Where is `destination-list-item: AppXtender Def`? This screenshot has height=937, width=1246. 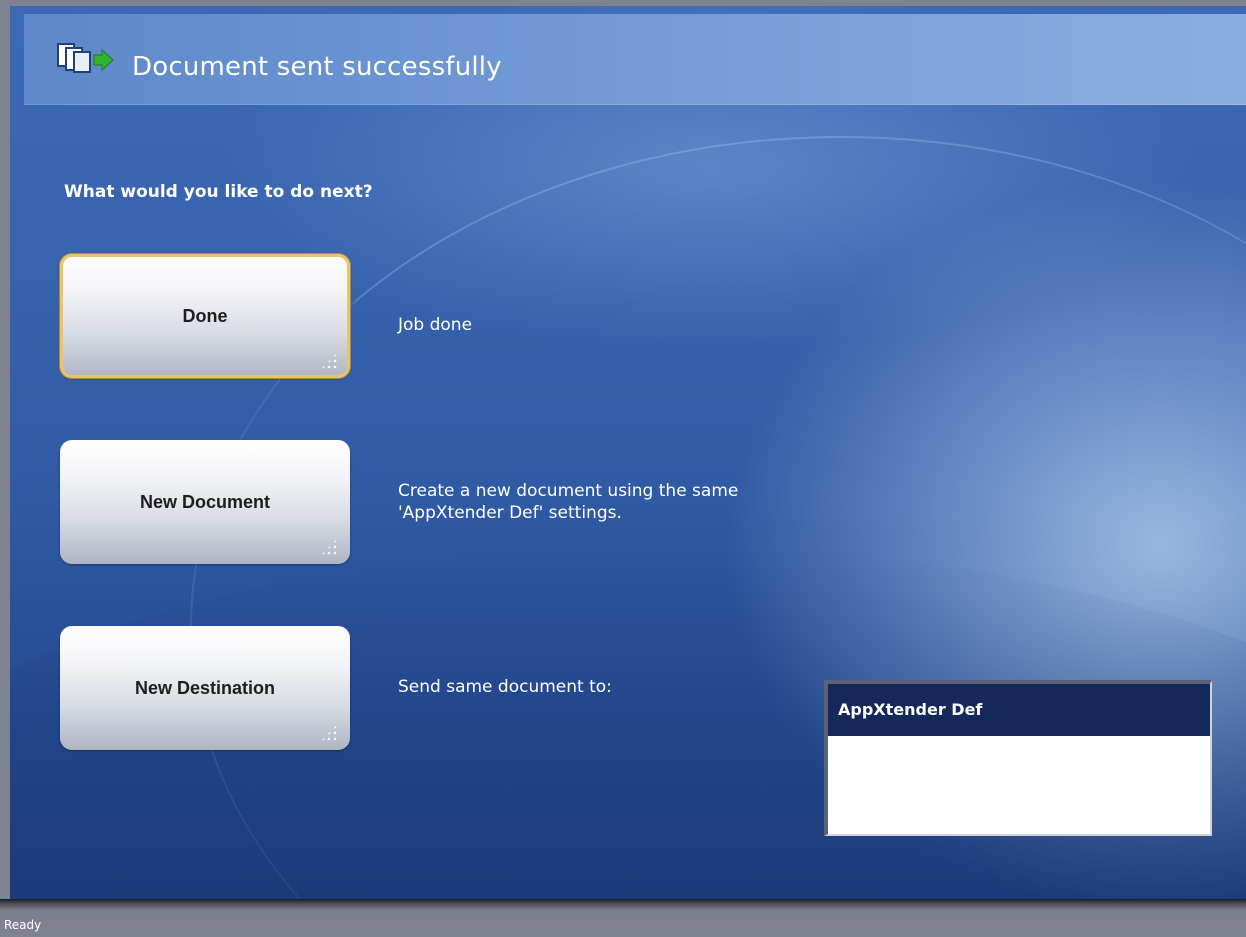
destination-list-item: AppXtender Def is located at coordinates (1019, 710).